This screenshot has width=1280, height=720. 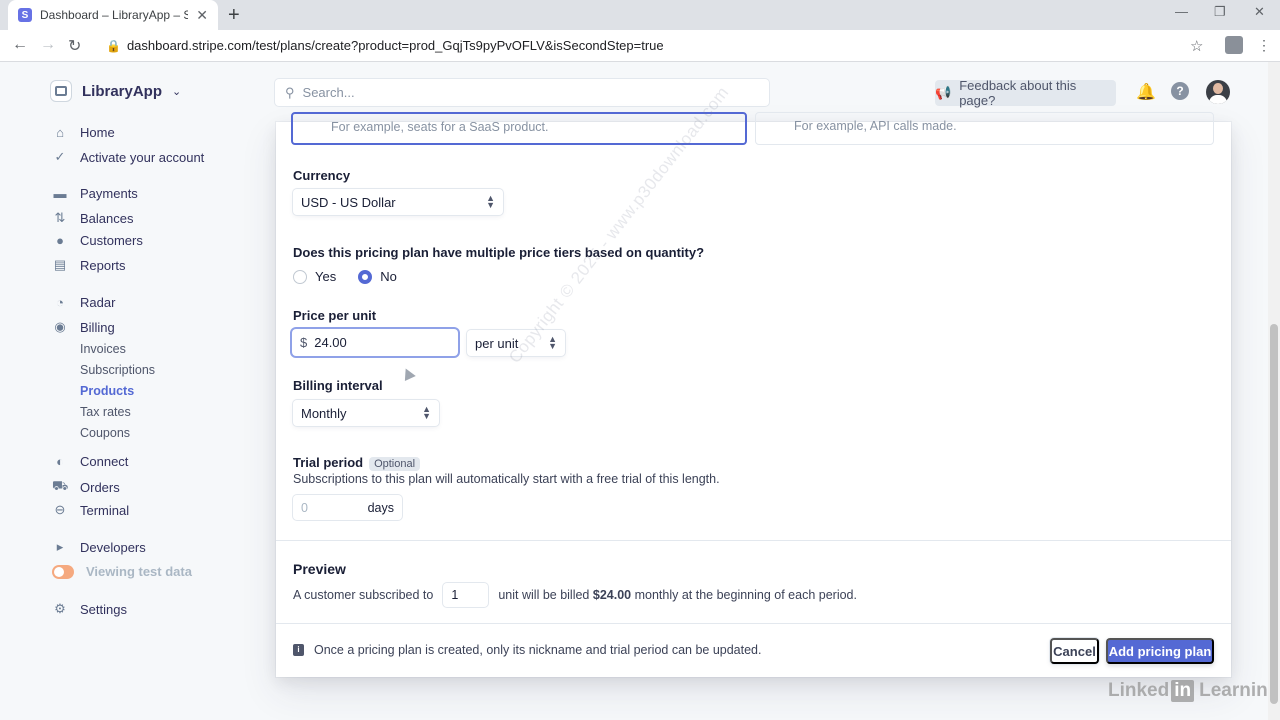 What do you see at coordinates (95, 193) in the screenshot?
I see `sidebar-item-payments: ▬ Payments` at bounding box center [95, 193].